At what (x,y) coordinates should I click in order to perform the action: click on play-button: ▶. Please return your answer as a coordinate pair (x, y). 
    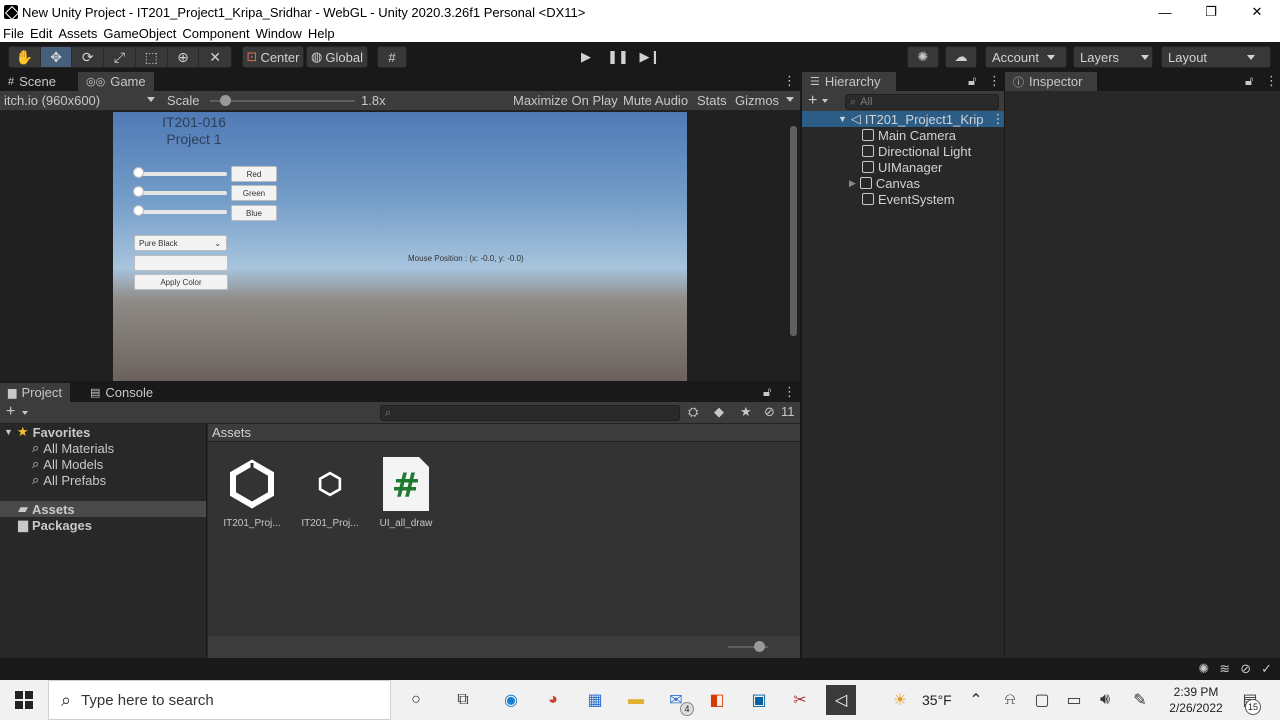
    Looking at the image, I should click on (586, 57).